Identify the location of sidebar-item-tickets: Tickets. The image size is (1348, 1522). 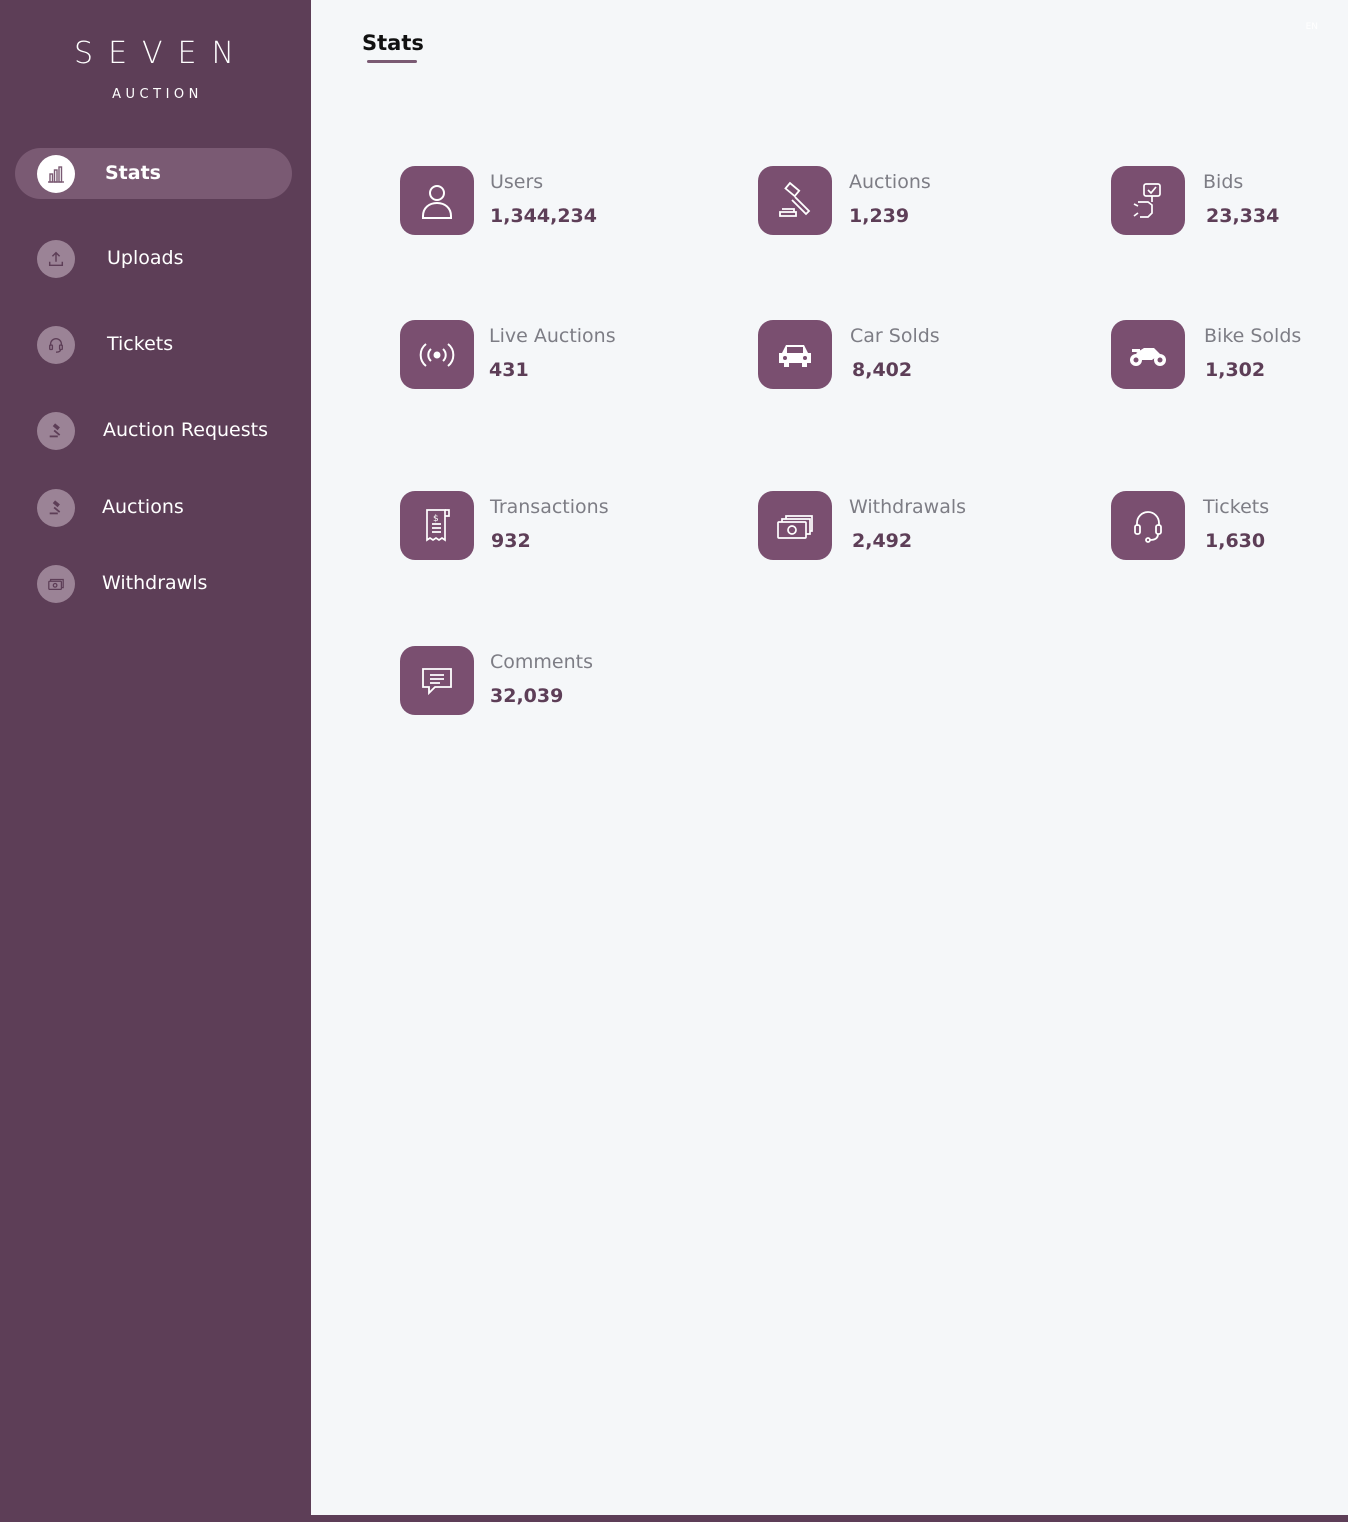
(153, 344).